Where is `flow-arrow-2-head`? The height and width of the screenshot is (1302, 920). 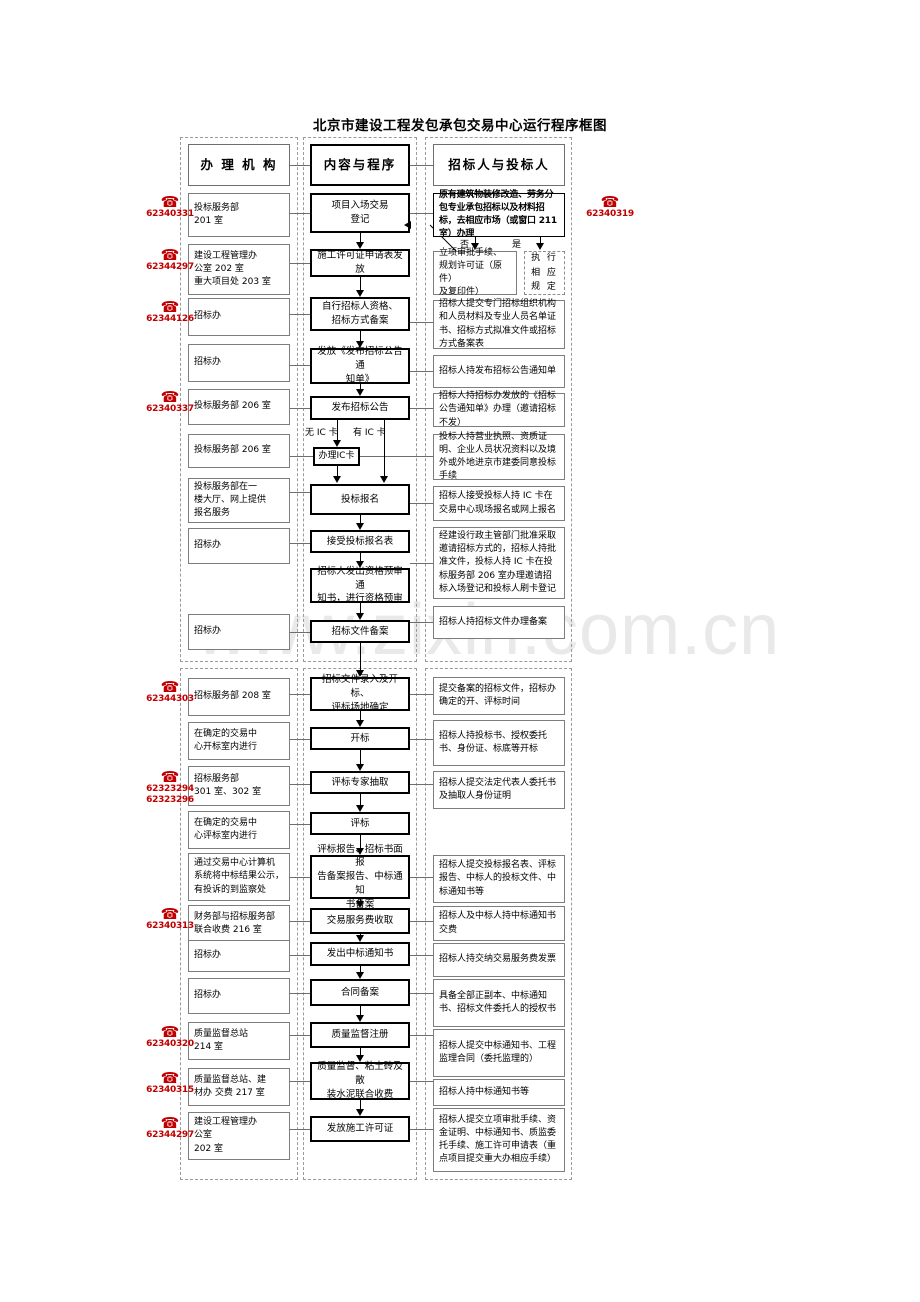
flow-arrow-2-head is located at coordinates (360, 293).